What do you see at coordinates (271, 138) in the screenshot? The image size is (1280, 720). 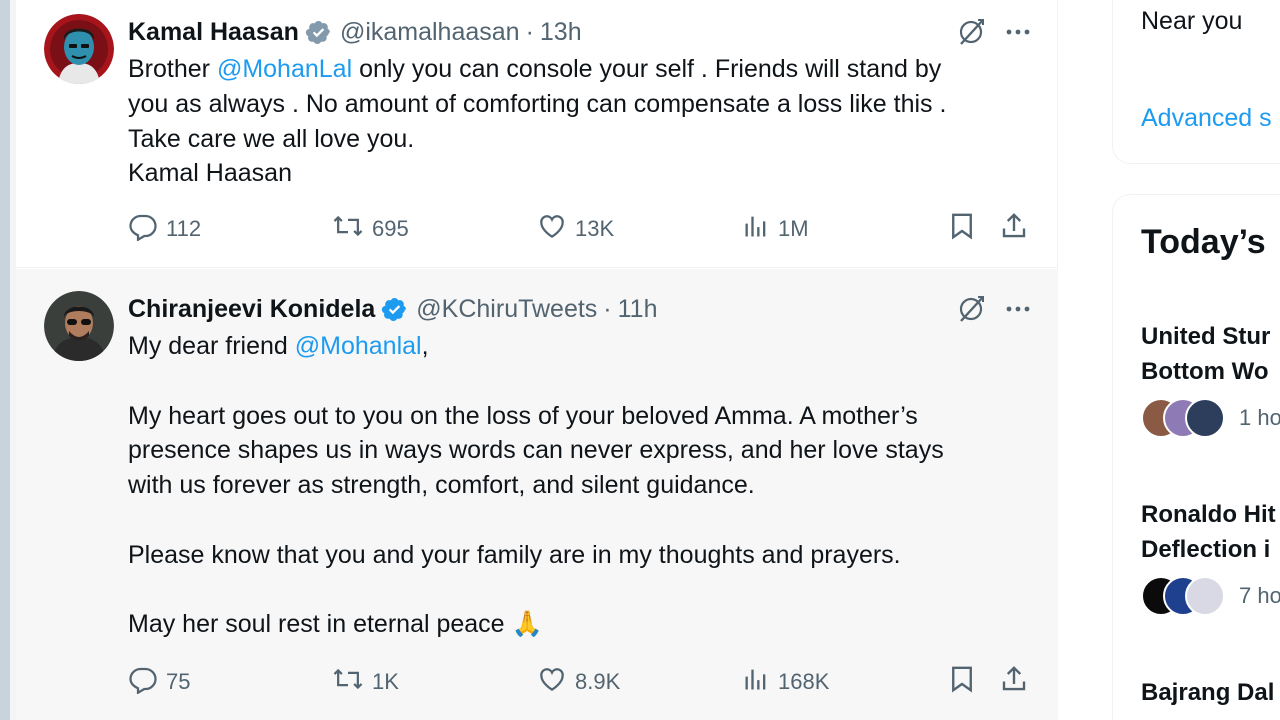 I see `tweet-text-line: Take care we all love you.` at bounding box center [271, 138].